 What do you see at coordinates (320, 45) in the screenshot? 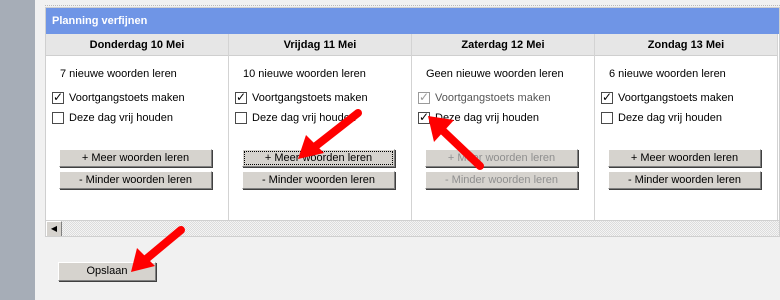
I see `day-header: Vrijdag 11 Mei` at bounding box center [320, 45].